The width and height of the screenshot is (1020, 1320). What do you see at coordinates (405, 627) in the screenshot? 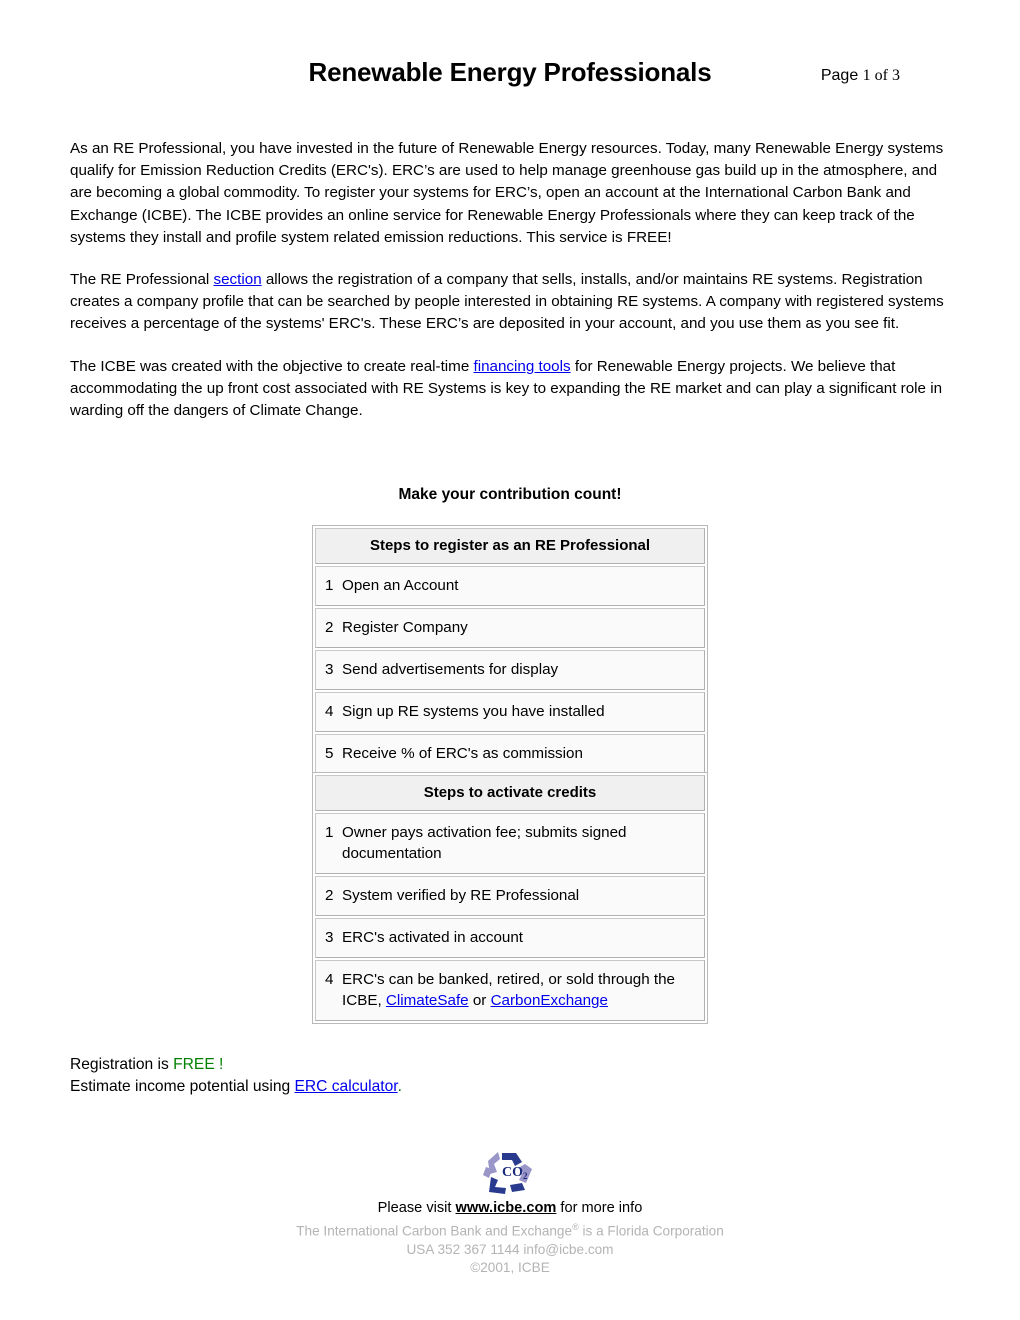
I see `row-text: Register Company` at bounding box center [405, 627].